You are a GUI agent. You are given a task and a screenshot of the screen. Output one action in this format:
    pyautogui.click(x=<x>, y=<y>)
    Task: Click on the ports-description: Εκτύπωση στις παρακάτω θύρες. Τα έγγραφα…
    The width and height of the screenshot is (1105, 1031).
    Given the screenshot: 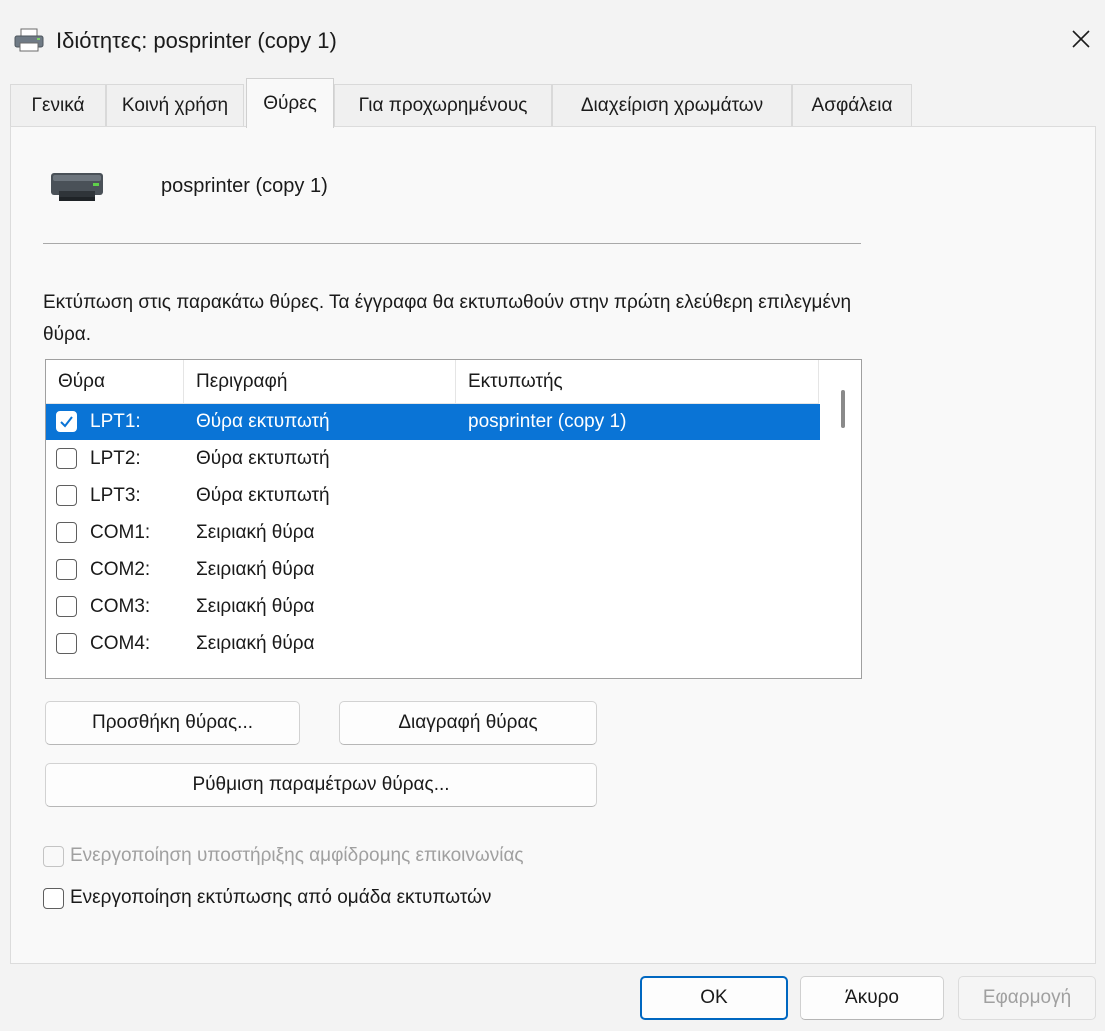 What is the action you would take?
    pyautogui.click(x=447, y=318)
    